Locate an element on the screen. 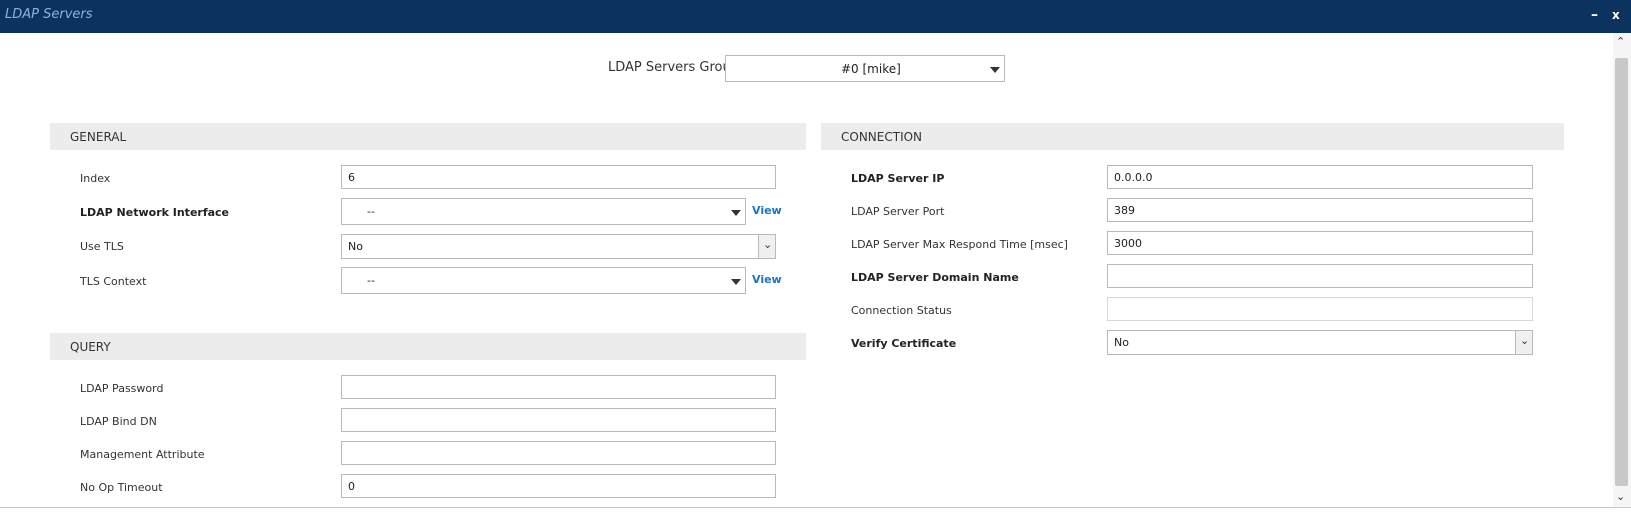  no-op-timeout-label: No Op Timeout is located at coordinates (121, 487).